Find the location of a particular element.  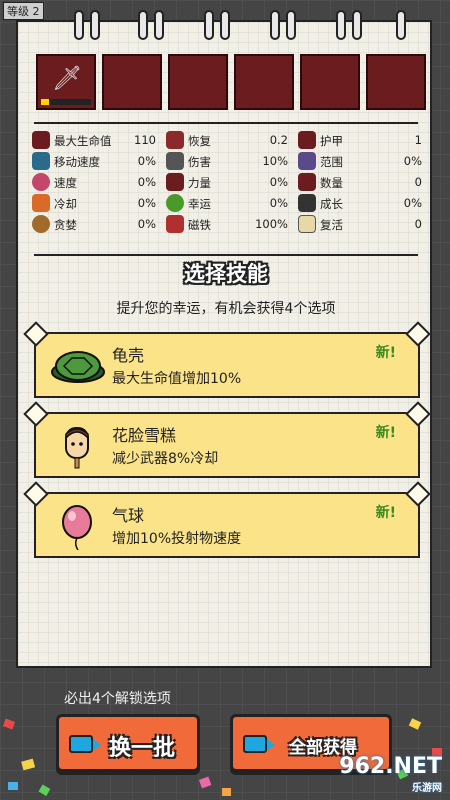

clover-icon is located at coordinates (175, 203).